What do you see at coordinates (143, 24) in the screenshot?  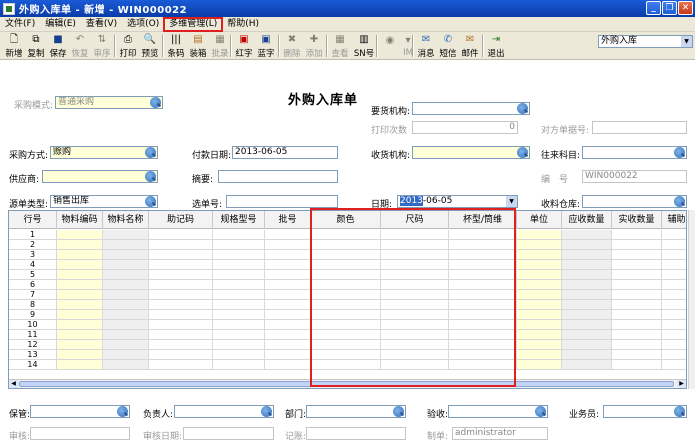 I see `menu-options: 选项(O)` at bounding box center [143, 24].